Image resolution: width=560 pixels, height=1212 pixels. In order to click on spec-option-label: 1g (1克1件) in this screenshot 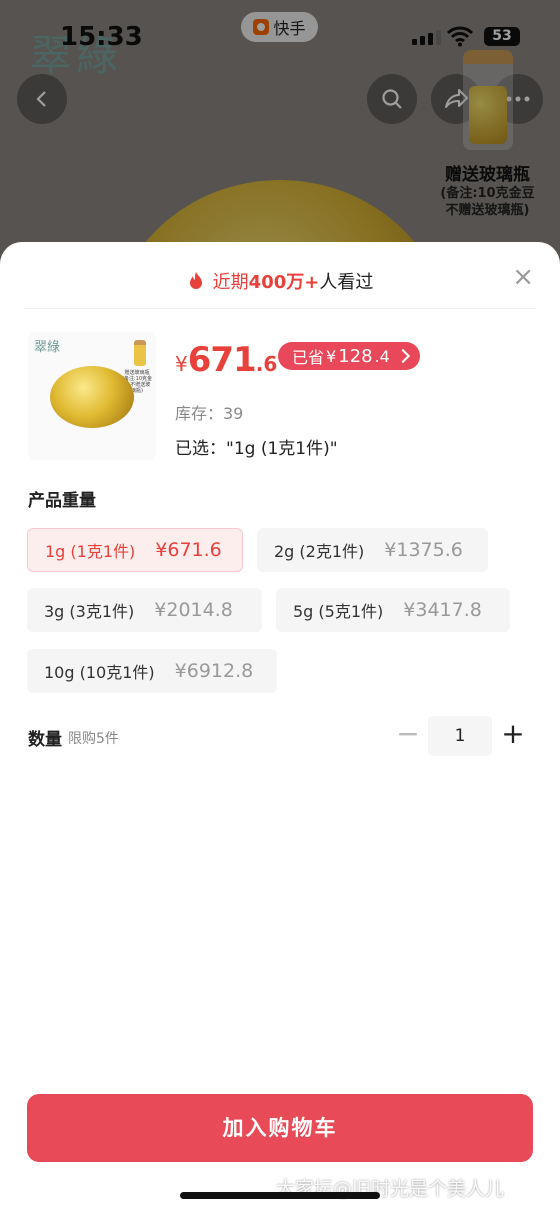, I will do `click(90, 551)`.